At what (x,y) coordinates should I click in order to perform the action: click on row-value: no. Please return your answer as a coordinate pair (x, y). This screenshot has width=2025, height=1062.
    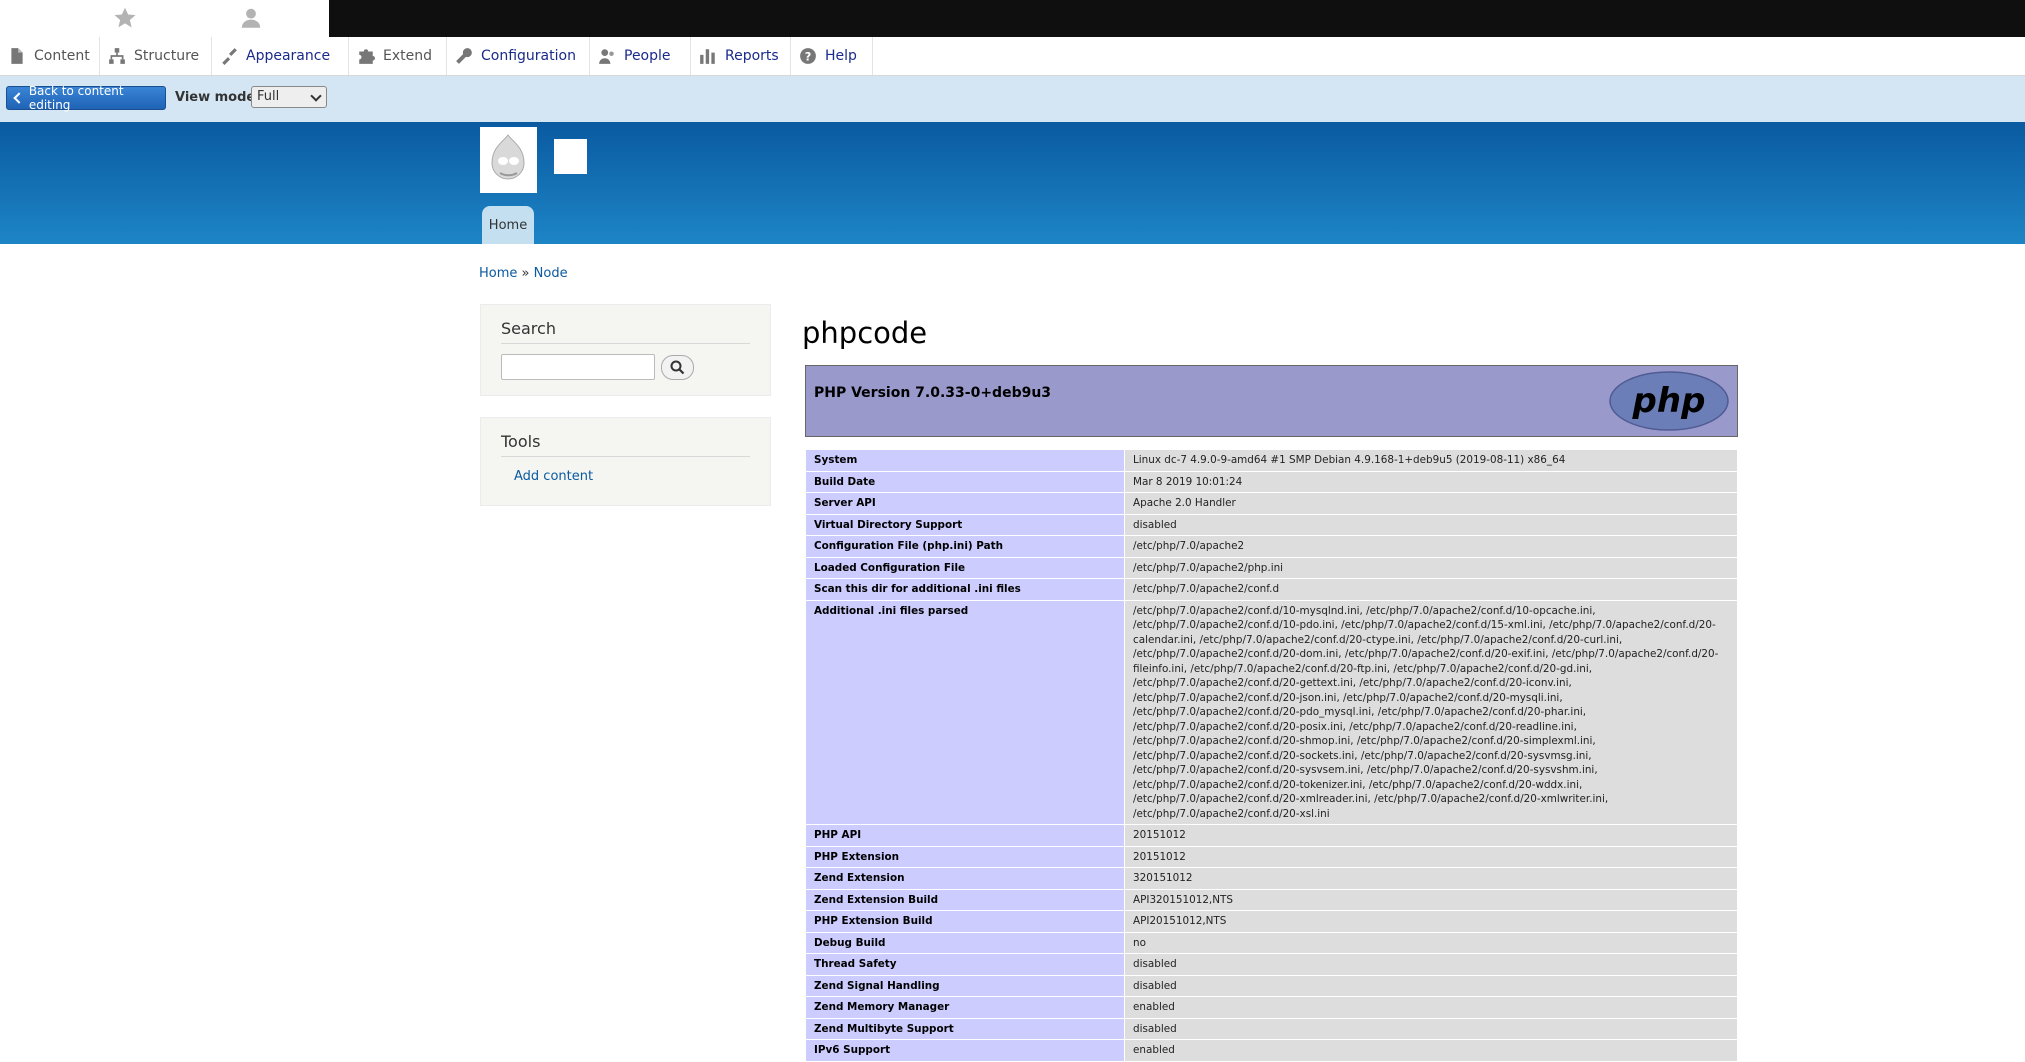
    Looking at the image, I should click on (1431, 942).